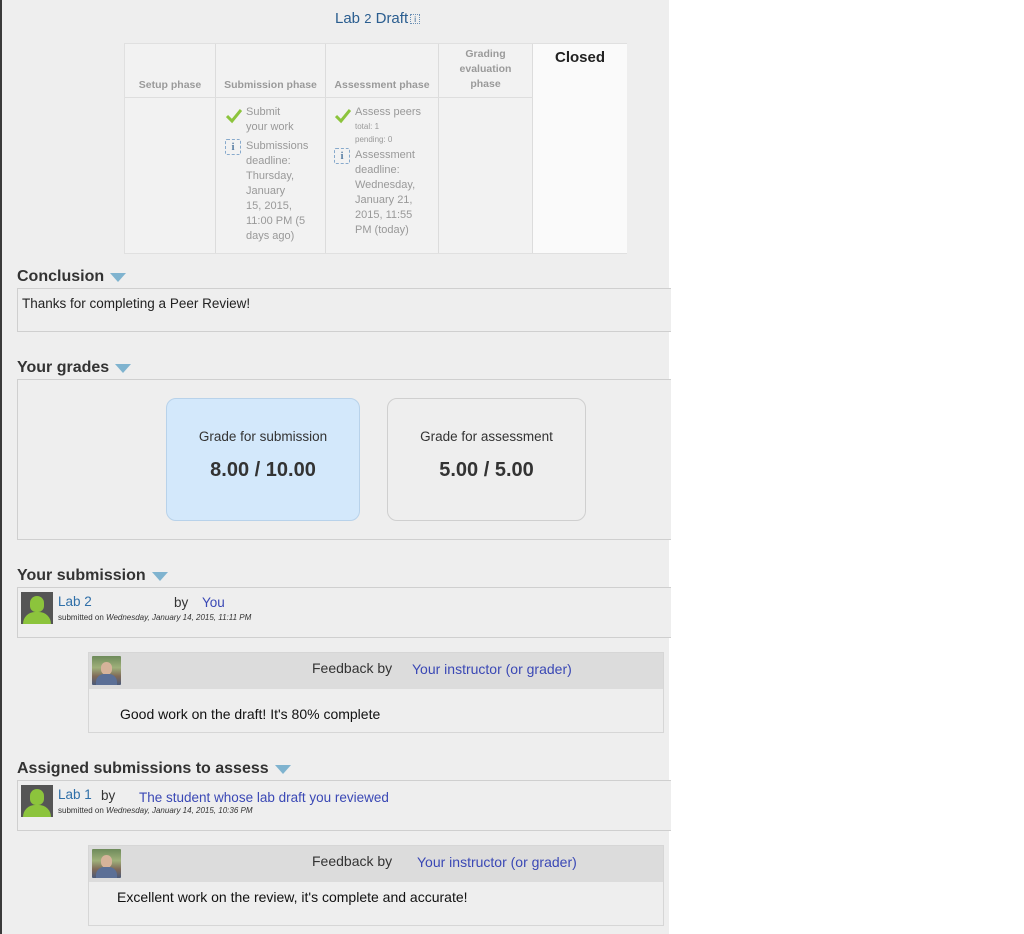 This screenshot has height=934, width=1024. Describe the element at coordinates (270, 85) in the screenshot. I see `phase-submission-title: Submission phase` at that location.